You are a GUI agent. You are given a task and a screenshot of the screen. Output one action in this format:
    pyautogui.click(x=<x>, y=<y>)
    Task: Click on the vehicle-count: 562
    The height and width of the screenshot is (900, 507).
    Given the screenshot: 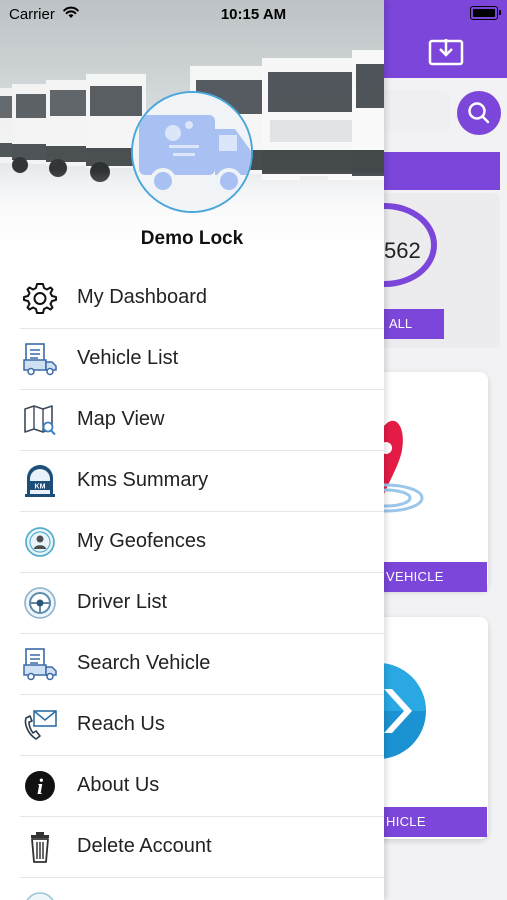 What is the action you would take?
    pyautogui.click(x=402, y=250)
    